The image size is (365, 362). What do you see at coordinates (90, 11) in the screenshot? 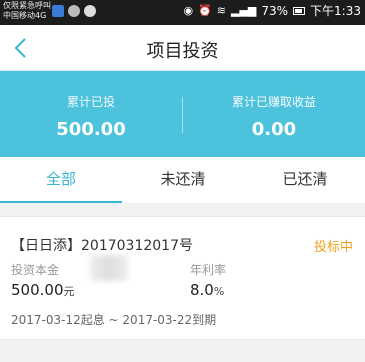
I see `message-icon` at bounding box center [90, 11].